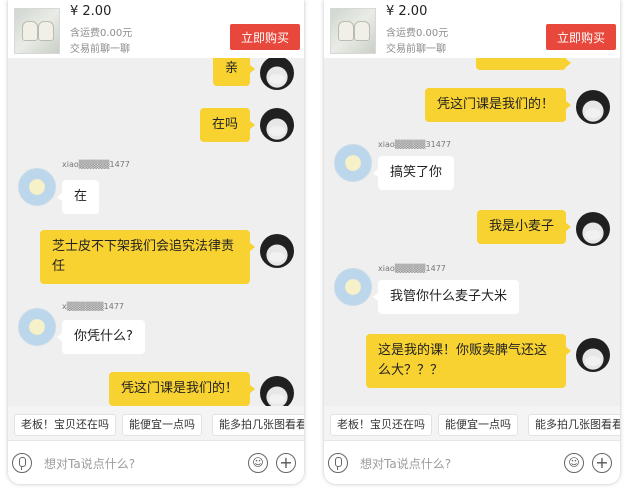 The image size is (640, 497). I want to click on message-bubble-other: 在, so click(78, 197).